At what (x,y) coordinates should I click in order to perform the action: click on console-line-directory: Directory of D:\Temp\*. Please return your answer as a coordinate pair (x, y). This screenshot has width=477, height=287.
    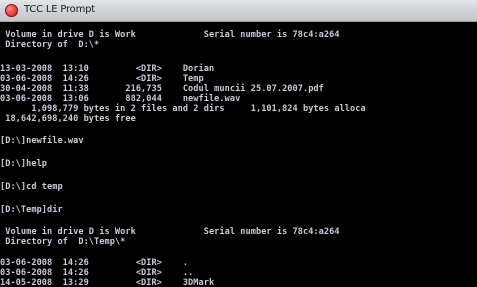
    Looking at the image, I should click on (63, 242).